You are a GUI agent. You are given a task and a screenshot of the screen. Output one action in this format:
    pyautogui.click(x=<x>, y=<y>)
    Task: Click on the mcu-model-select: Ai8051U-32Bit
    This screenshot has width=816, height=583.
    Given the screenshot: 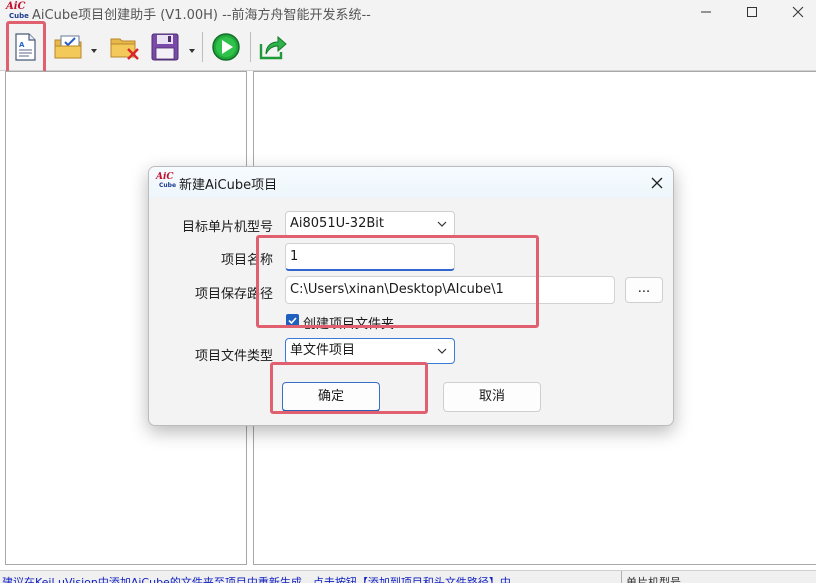 What is the action you would take?
    pyautogui.click(x=370, y=224)
    